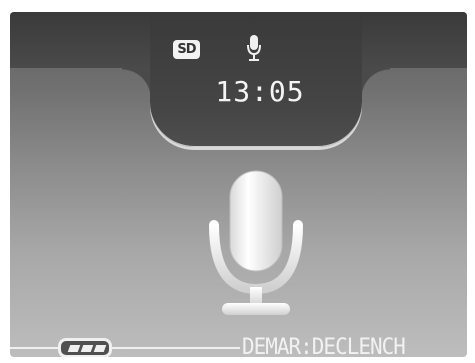 The width and height of the screenshot is (475, 363). I want to click on recording-time: 13:05, so click(260, 91).